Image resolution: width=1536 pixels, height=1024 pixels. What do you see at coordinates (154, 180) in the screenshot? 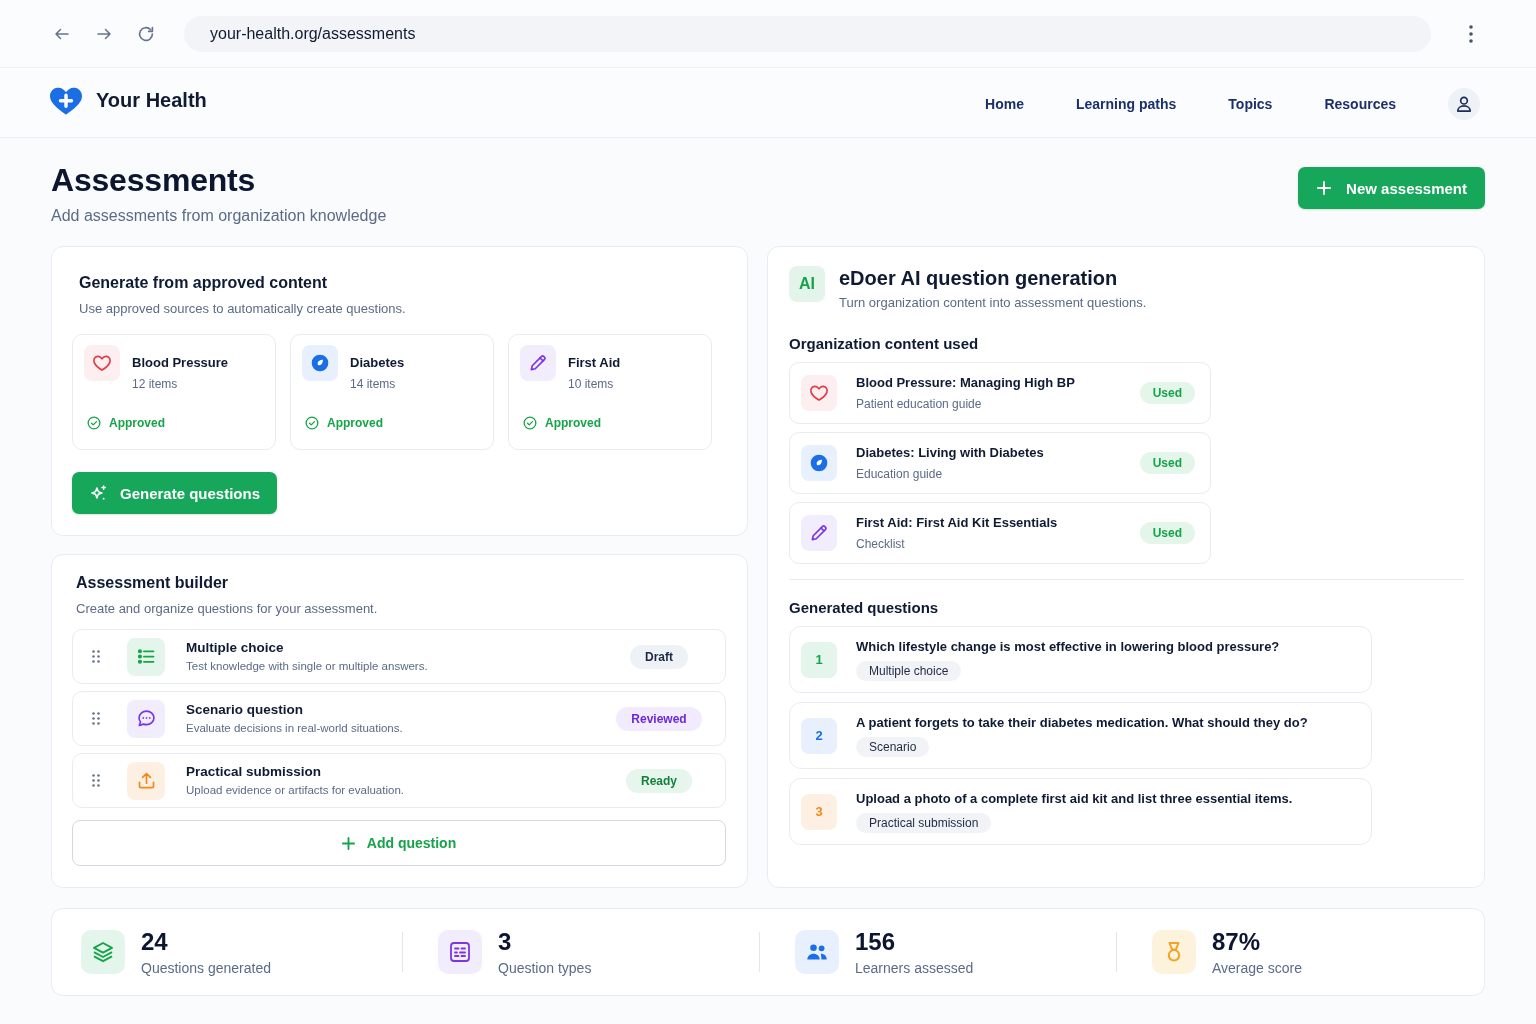
I see `page-title: Assessments` at bounding box center [154, 180].